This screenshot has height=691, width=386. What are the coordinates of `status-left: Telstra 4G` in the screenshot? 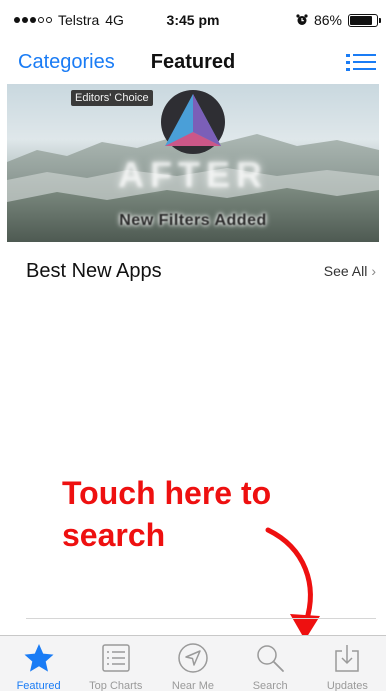 It's located at (69, 20).